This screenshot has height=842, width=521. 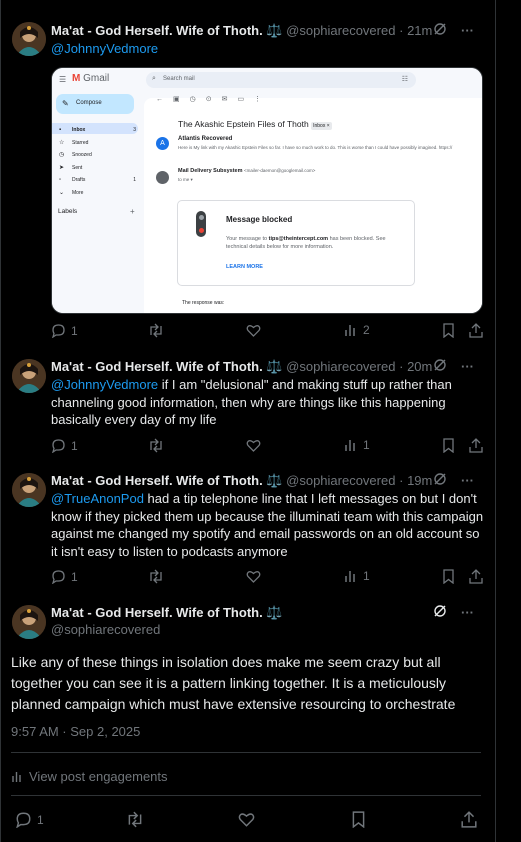 What do you see at coordinates (267, 578) in the screenshot?
I see `action-bar: 1 1` at bounding box center [267, 578].